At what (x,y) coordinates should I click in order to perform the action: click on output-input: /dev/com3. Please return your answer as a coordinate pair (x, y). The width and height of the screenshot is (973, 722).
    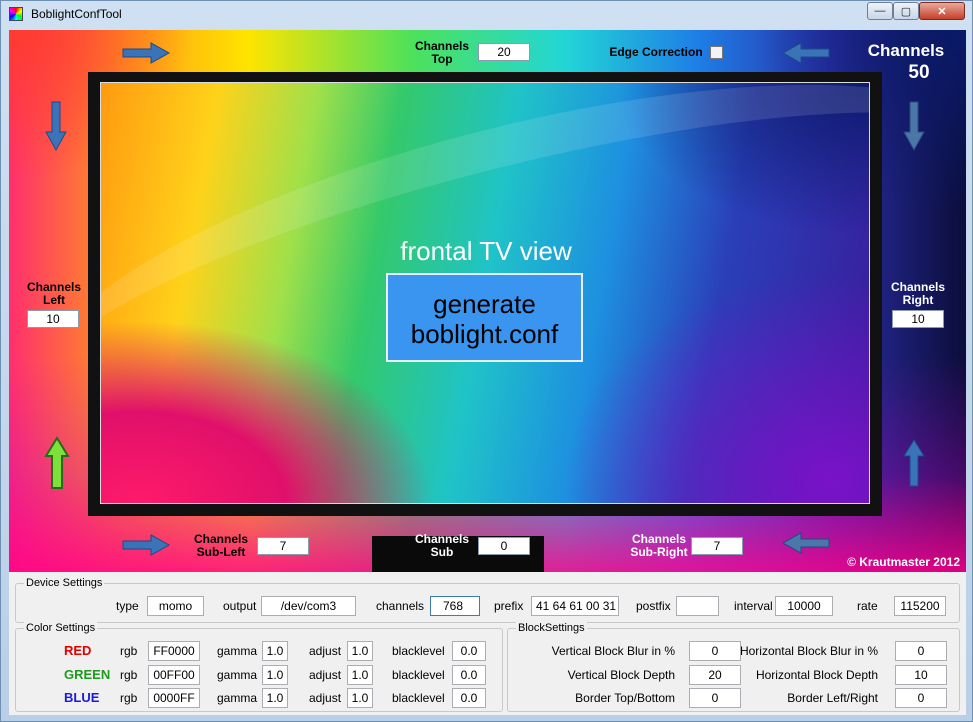
    Looking at the image, I should click on (308, 606).